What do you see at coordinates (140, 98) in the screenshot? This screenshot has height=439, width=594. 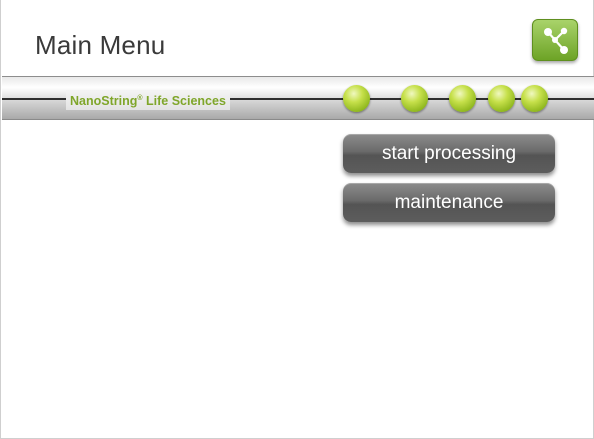 I see `brand-registered-mark: ®` at bounding box center [140, 98].